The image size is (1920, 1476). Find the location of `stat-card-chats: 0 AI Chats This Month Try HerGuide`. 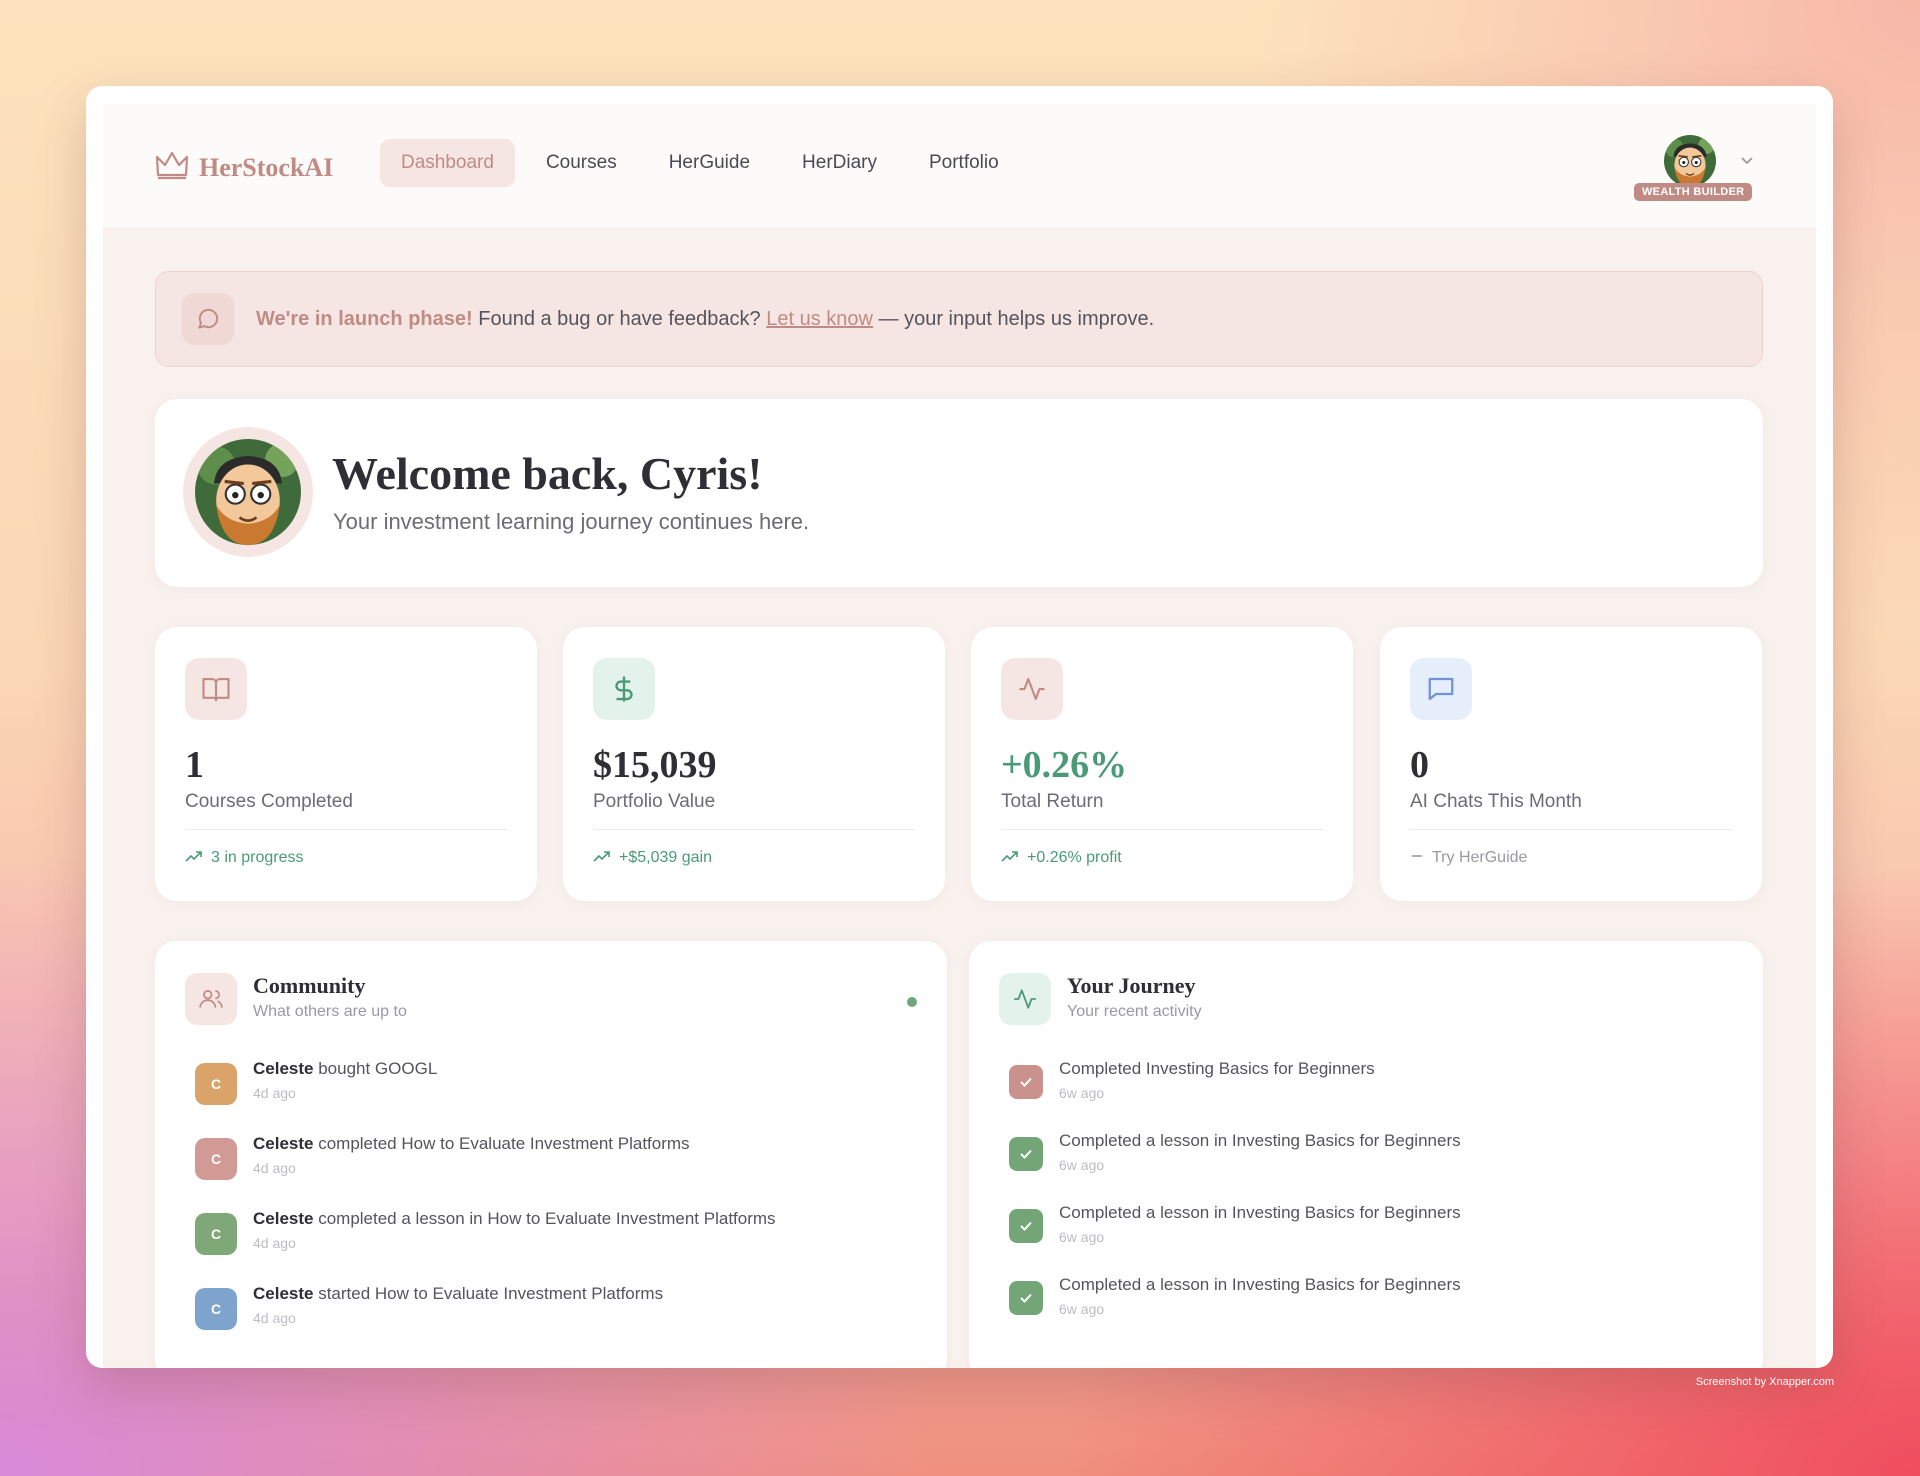

stat-card-chats: 0 AI Chats This Month Try HerGuide is located at coordinates (1571, 764).